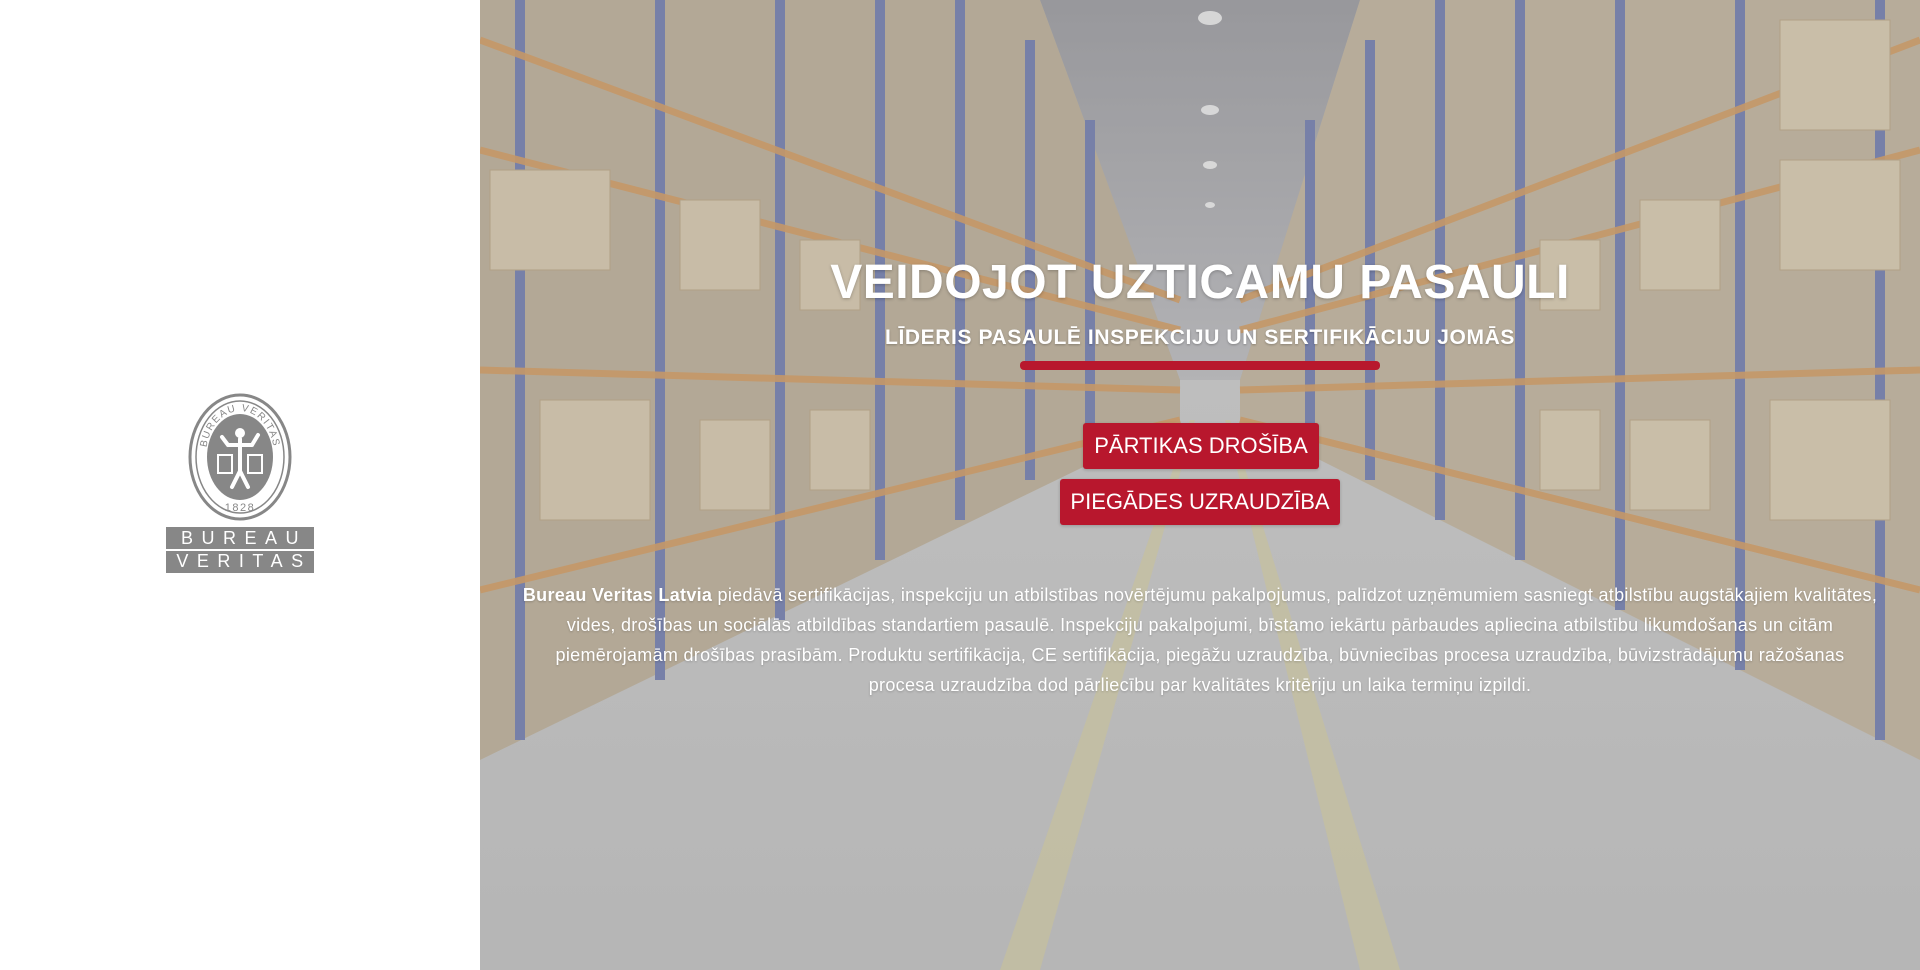  What do you see at coordinates (240, 457) in the screenshot?
I see `bureau-veritas-seal-icon: BUREAU VERITAS 1828` at bounding box center [240, 457].